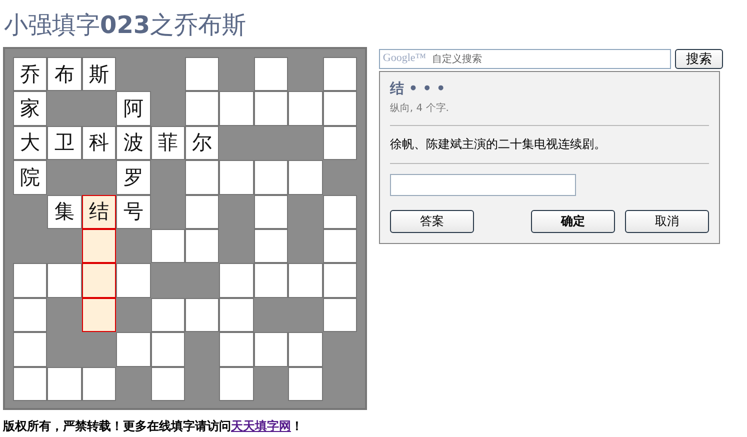 The width and height of the screenshot is (747, 437). I want to click on dialog-button: 确定, so click(572, 221).